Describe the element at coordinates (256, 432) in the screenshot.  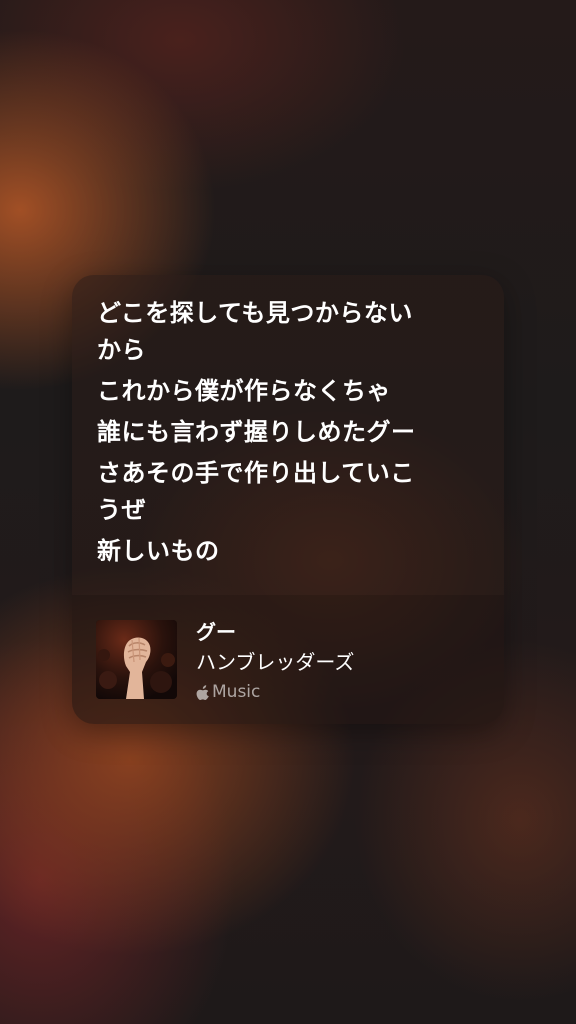
I see `lyric-line-3: 誰にも言わず握りしめたグー` at that location.